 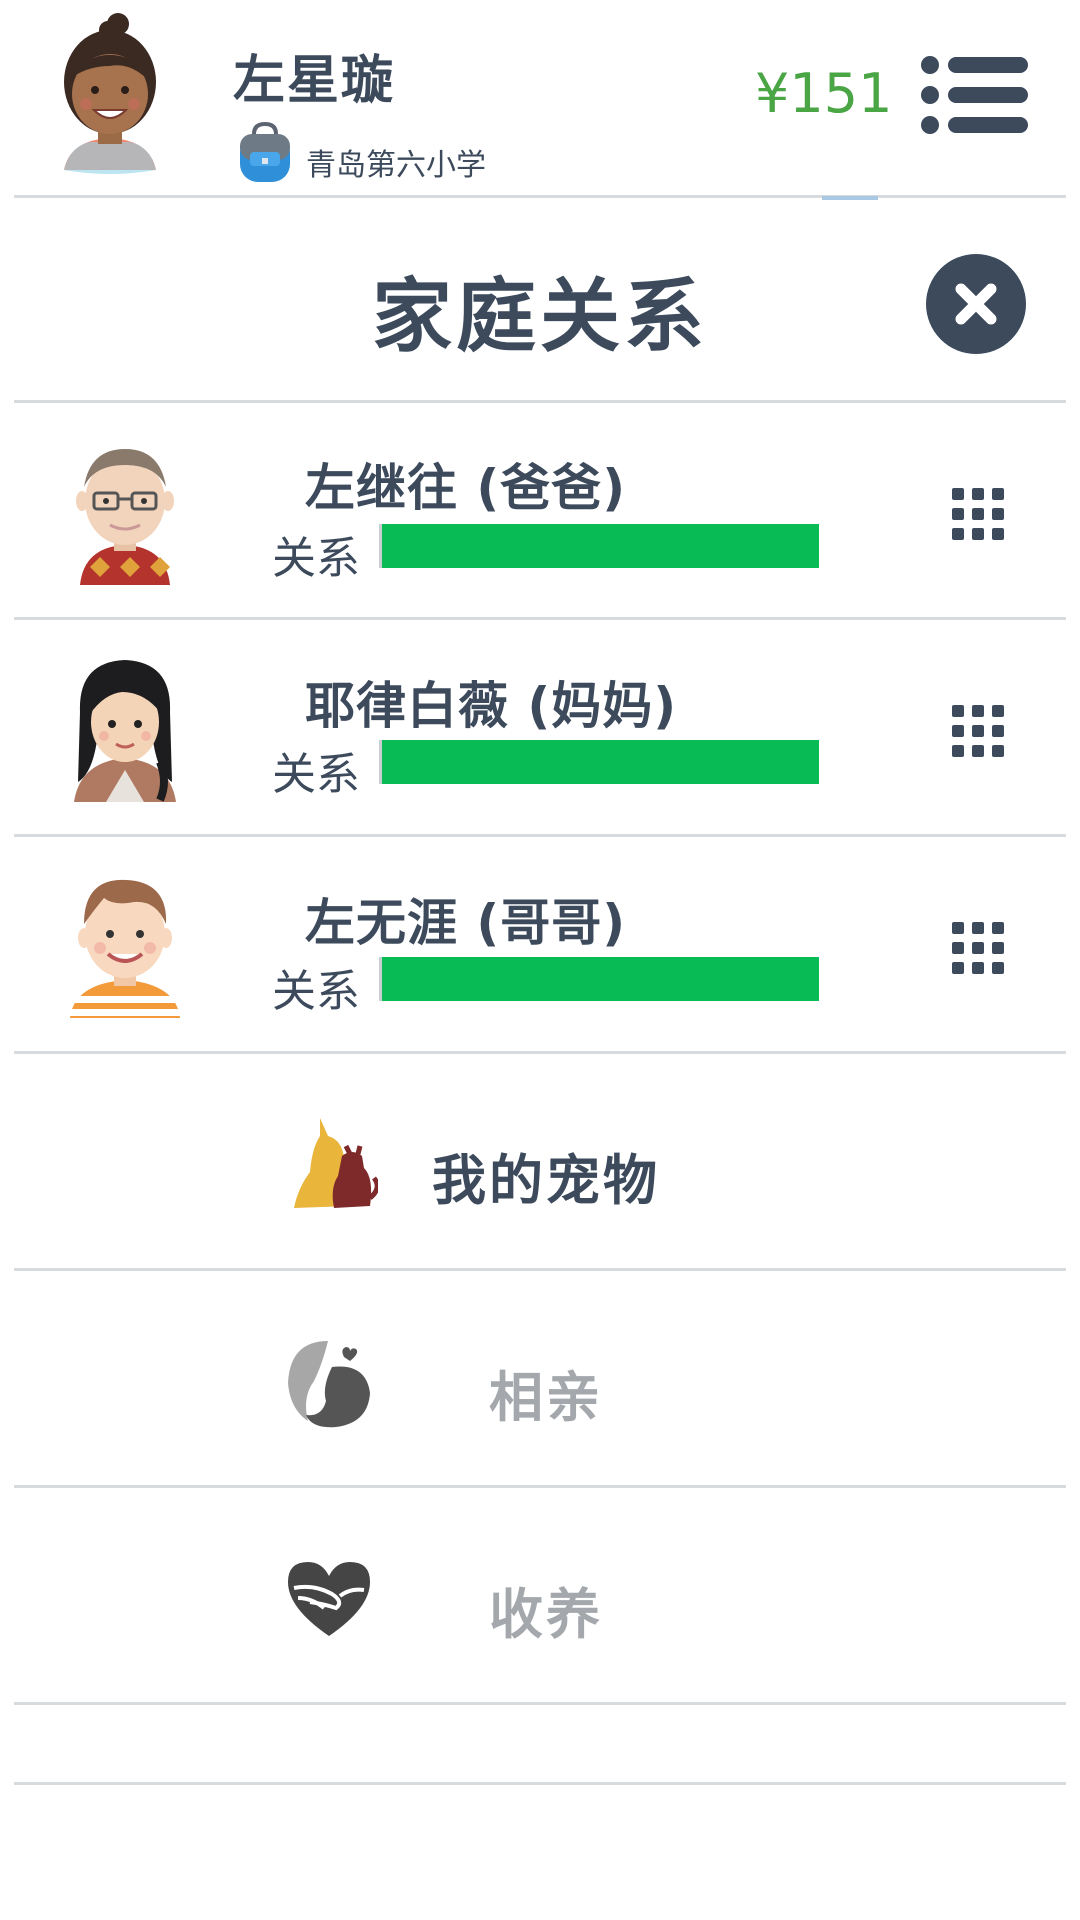 I want to click on money-balance: ¥151, so click(x=824, y=93).